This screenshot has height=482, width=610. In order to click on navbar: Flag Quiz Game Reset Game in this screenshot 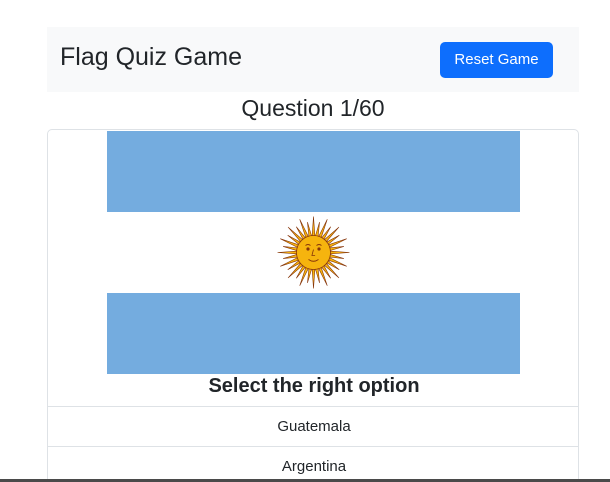, I will do `click(313, 59)`.